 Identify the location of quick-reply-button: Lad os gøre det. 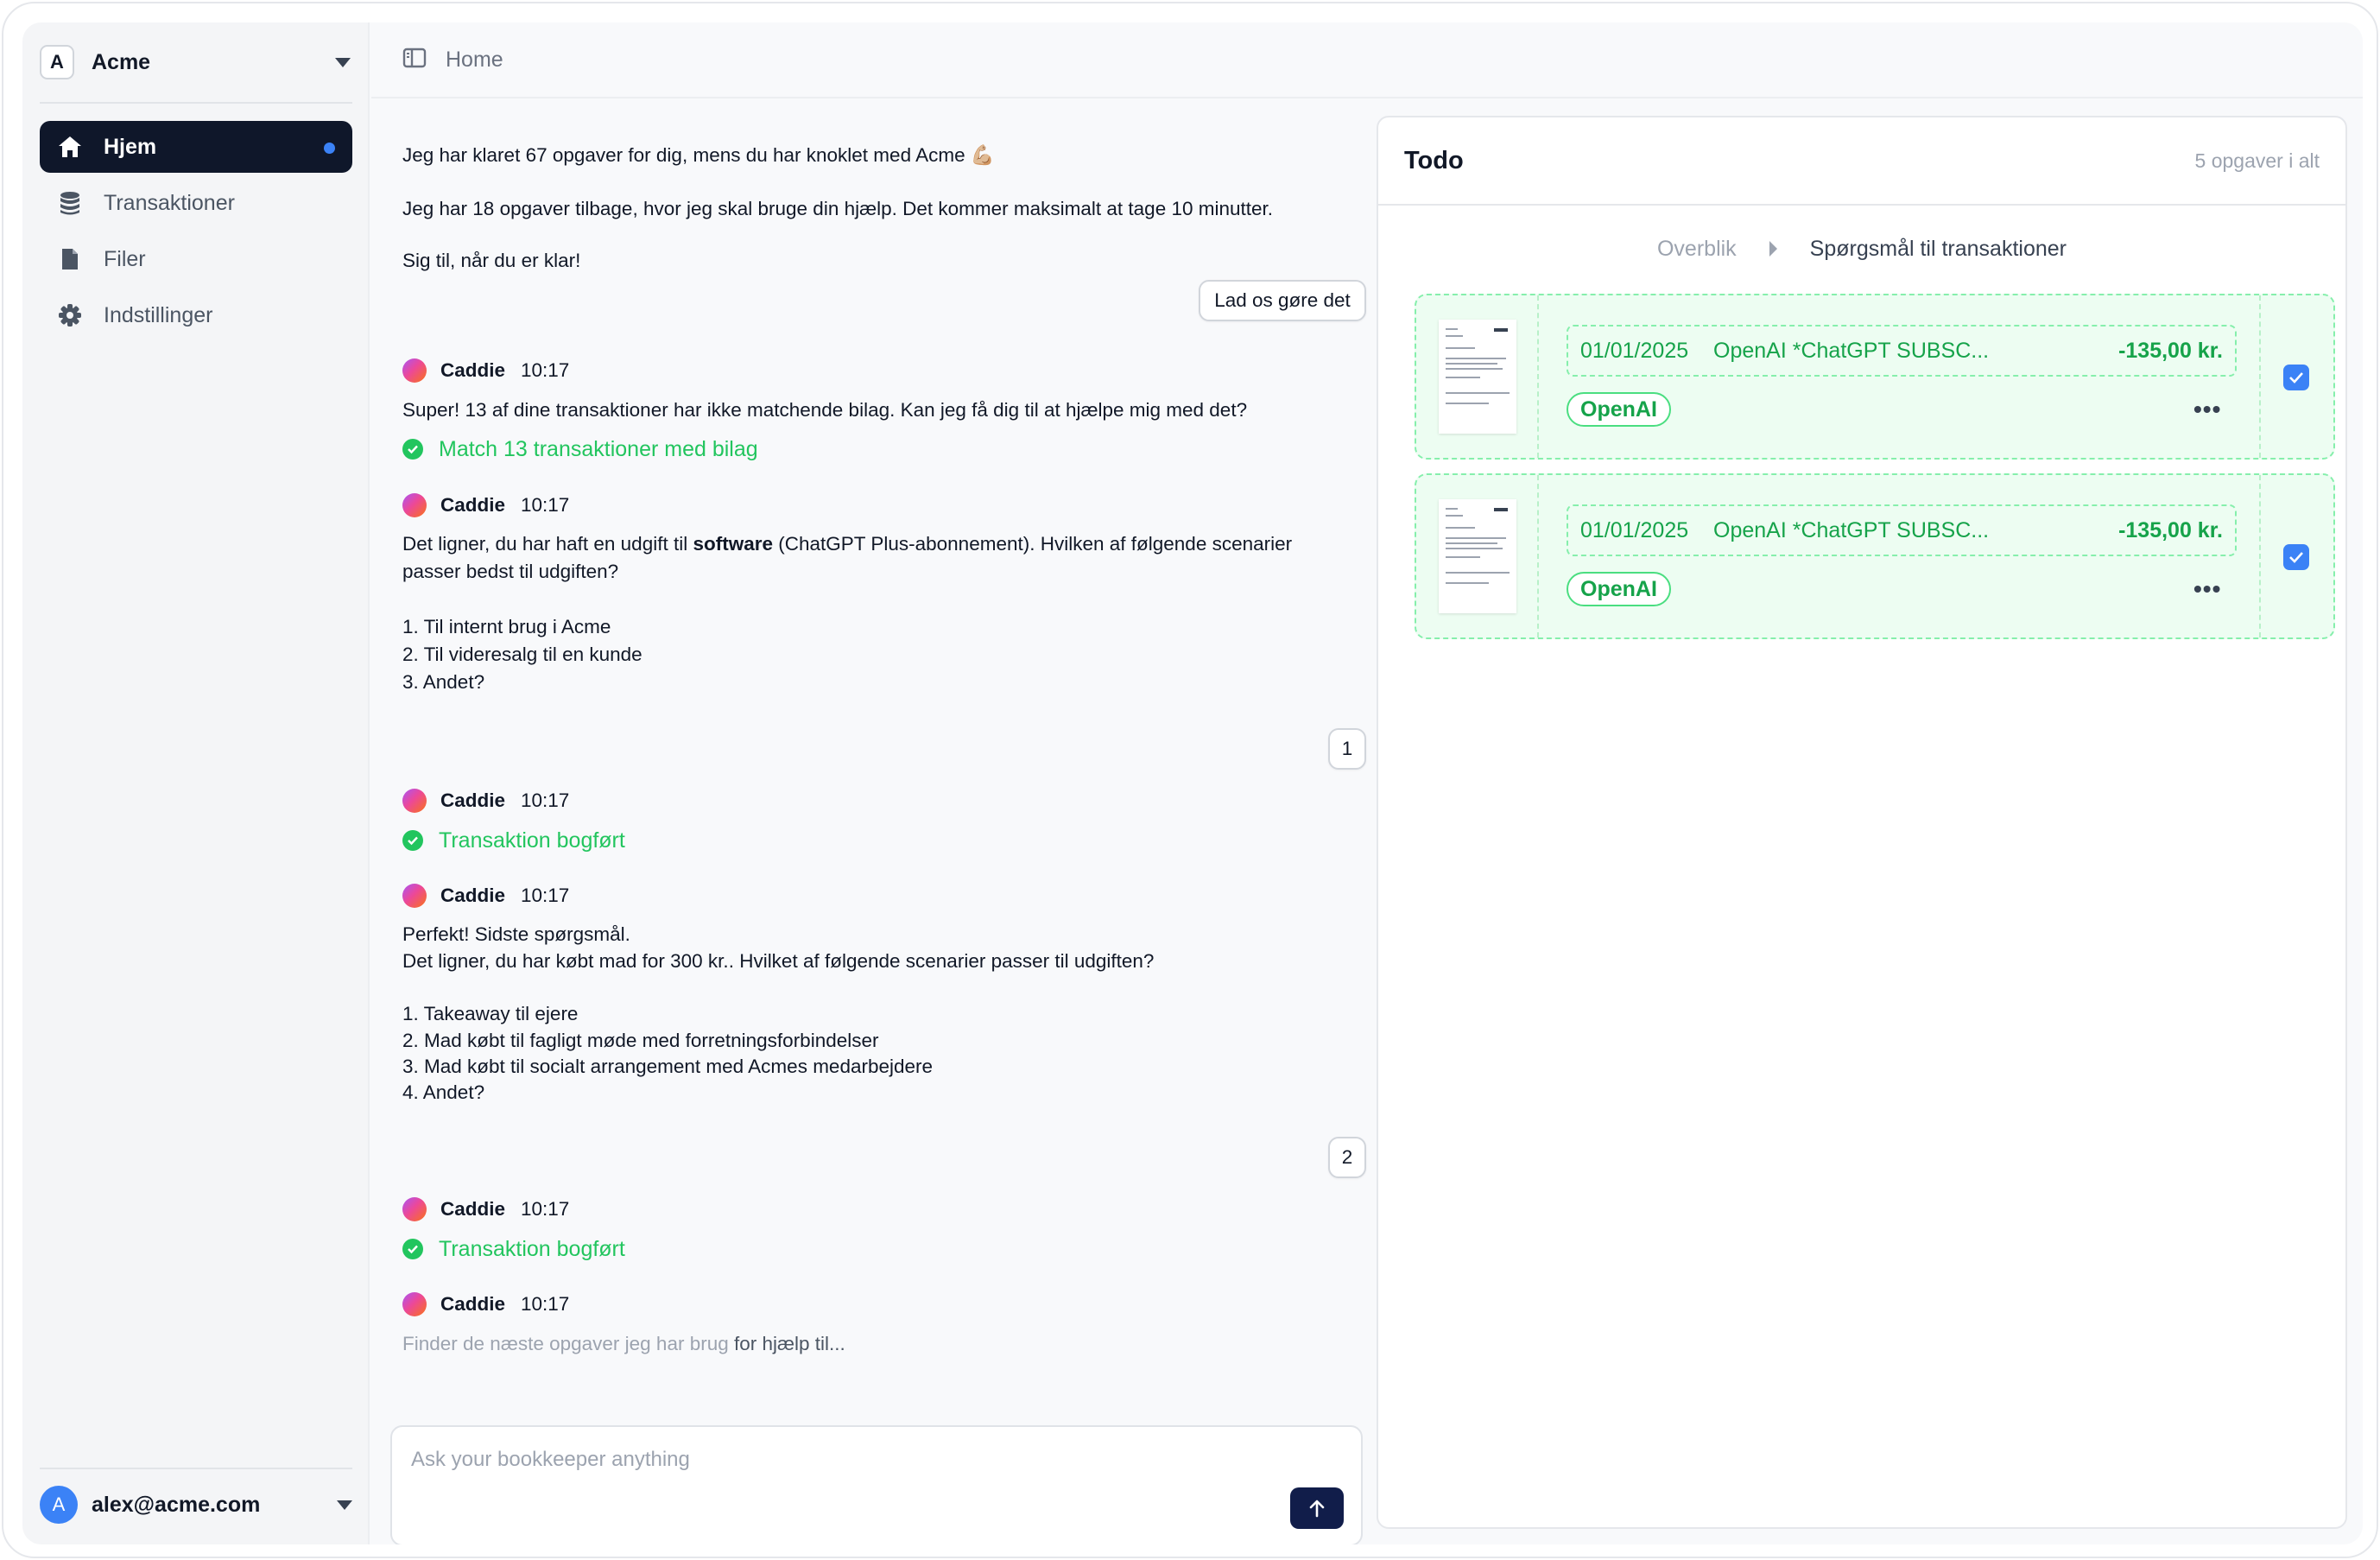
(1283, 301).